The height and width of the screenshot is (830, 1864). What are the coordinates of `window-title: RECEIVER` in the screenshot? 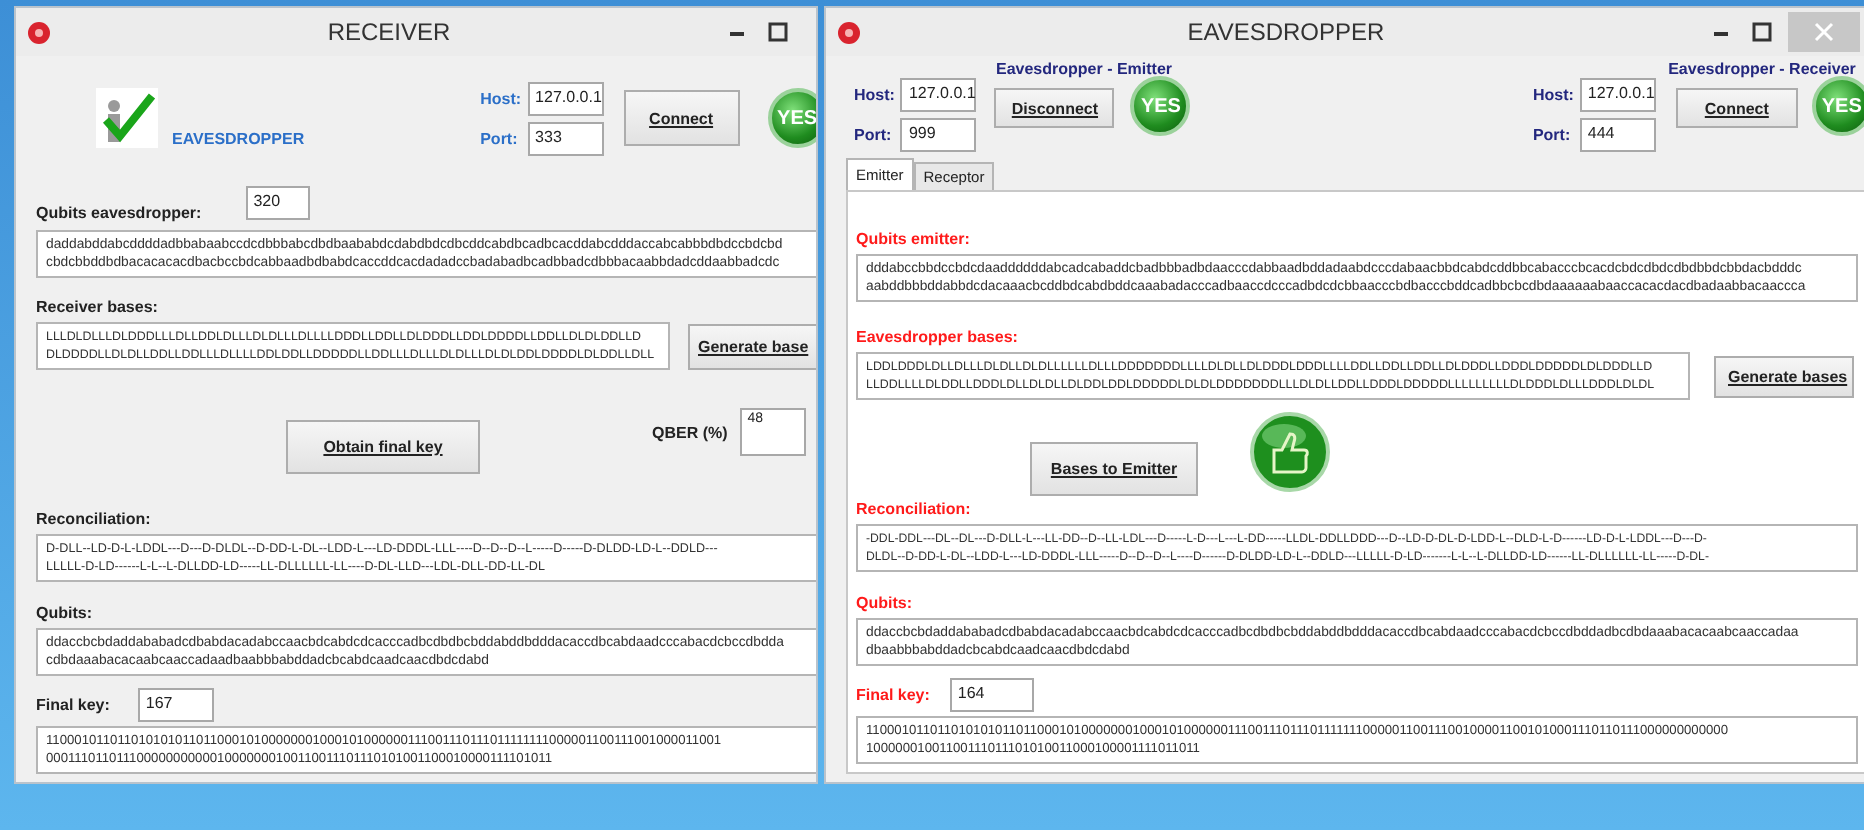 It's located at (389, 32).